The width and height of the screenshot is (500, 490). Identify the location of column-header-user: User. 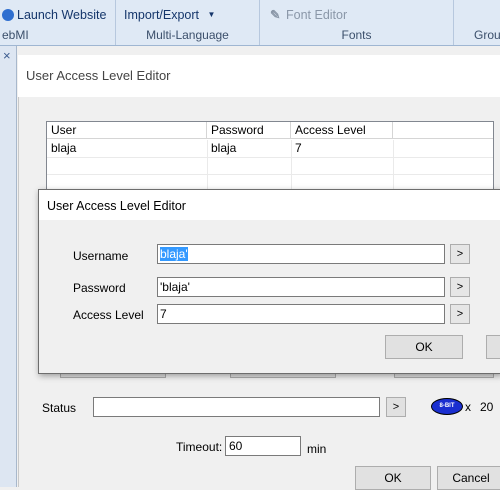
(127, 130).